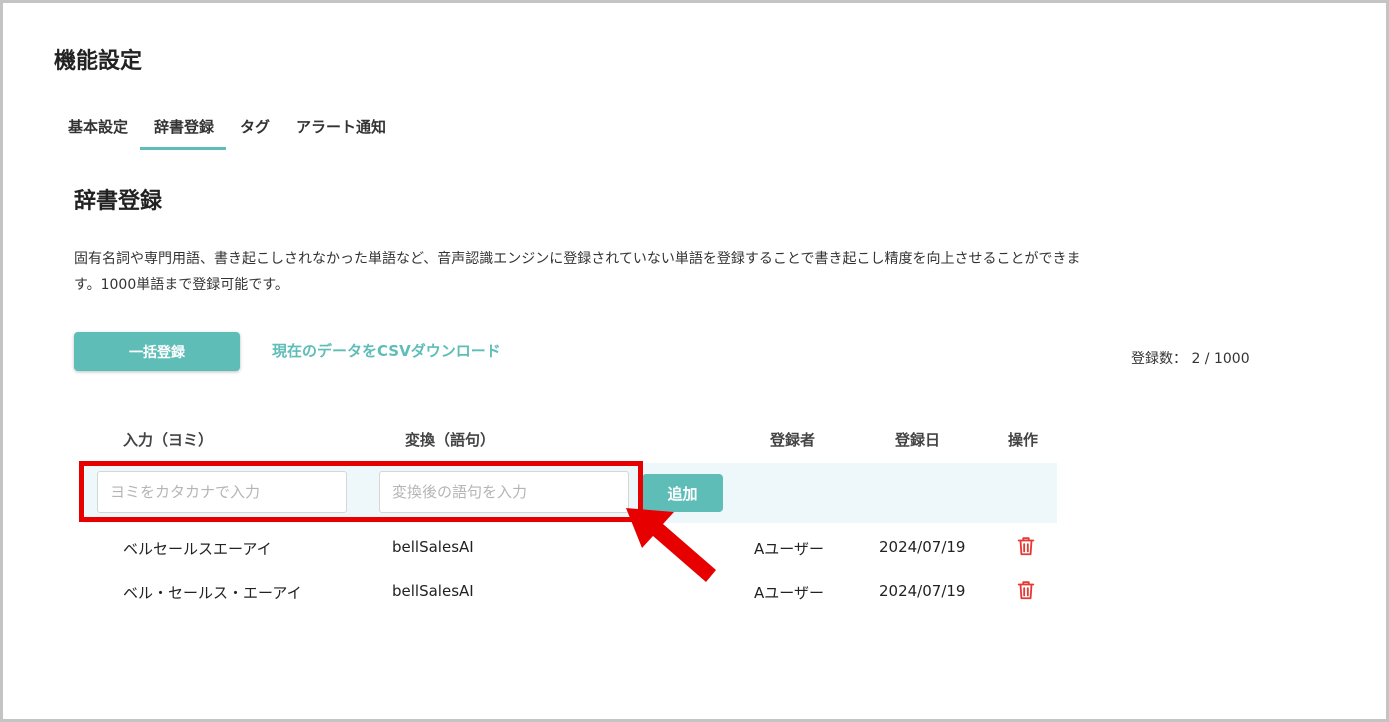 The width and height of the screenshot is (1389, 722). Describe the element at coordinates (1190, 359) in the screenshot. I see `registration-count: 登録数： 2 / 1000` at that location.